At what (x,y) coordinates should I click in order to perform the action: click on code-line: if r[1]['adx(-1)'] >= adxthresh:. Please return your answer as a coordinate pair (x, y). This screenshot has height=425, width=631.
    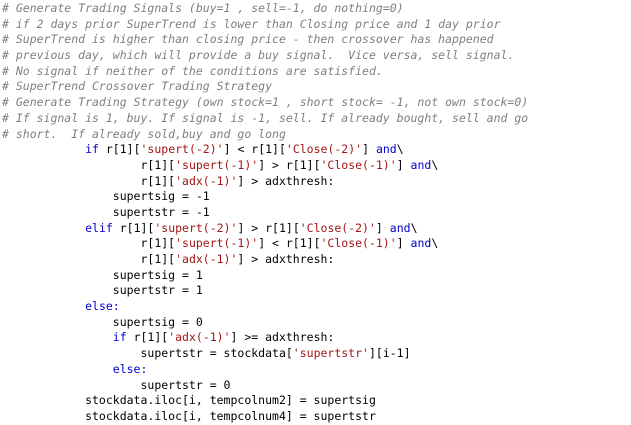
    Looking at the image, I should click on (315, 338).